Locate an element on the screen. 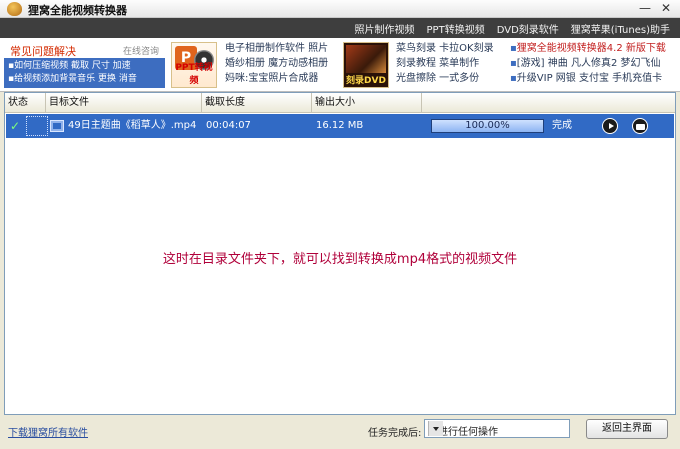  row-size: 16.12 MB is located at coordinates (340, 125).